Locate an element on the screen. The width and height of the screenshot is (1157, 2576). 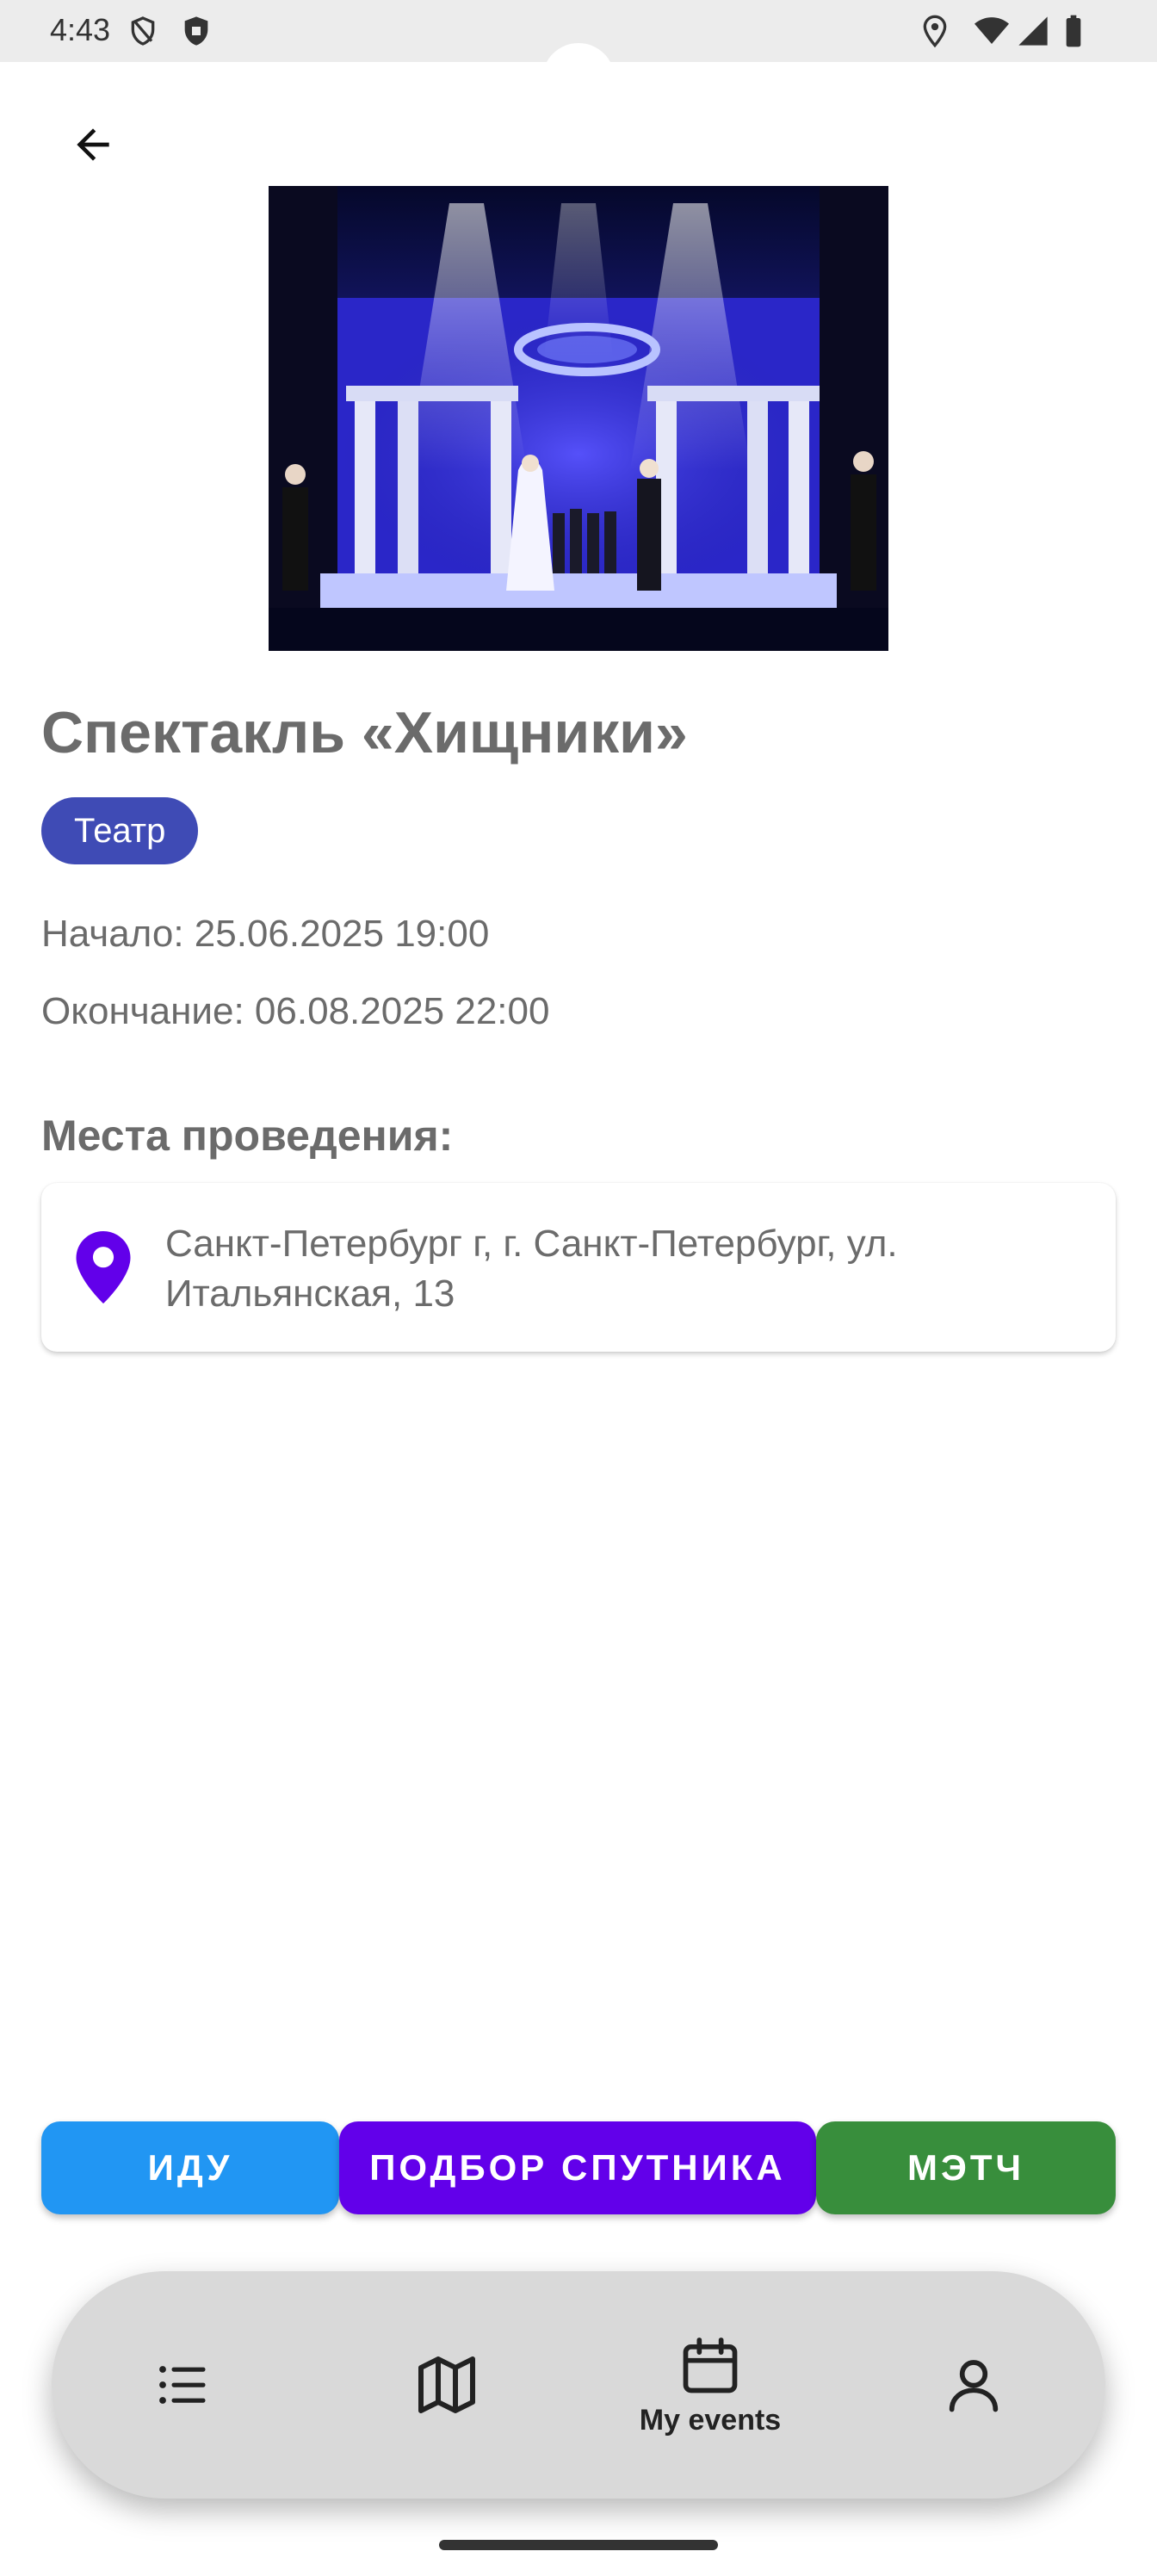
home-indicator is located at coordinates (579, 2545).